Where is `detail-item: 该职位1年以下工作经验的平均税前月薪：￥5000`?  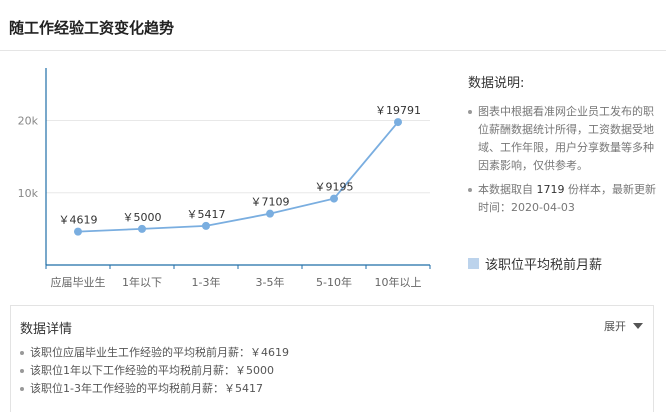
detail-item: 该职位1年以下工作经验的平均税前月薪：￥5000 is located at coordinates (154, 371).